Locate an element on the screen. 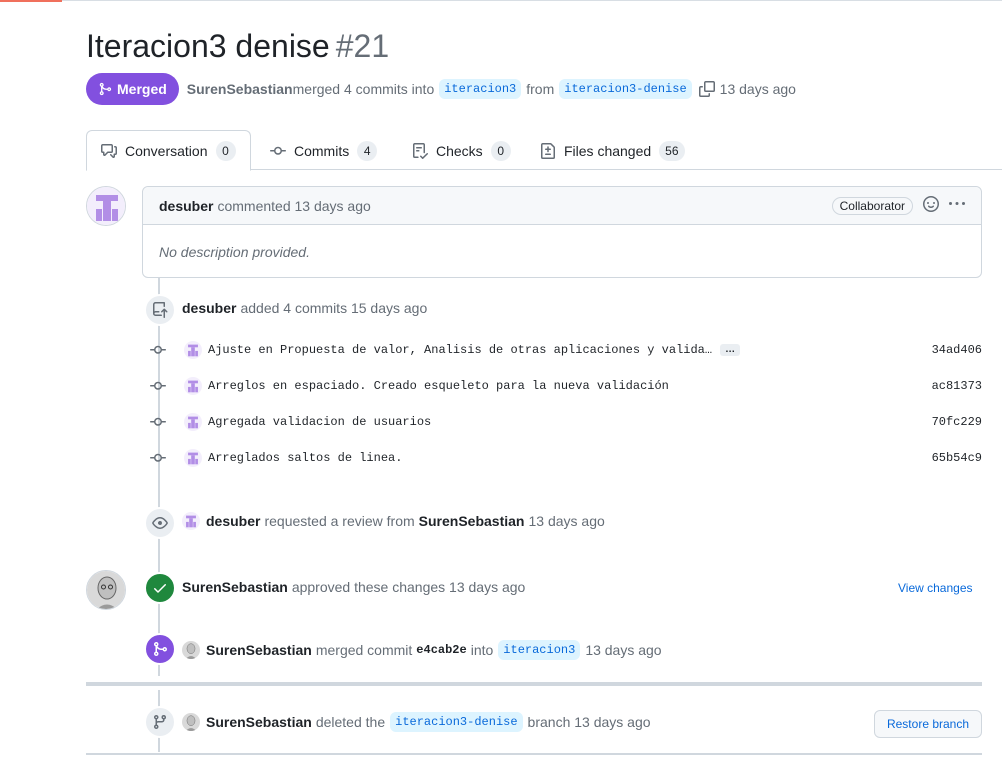  kebab-horizontal-icon is located at coordinates (957, 205).